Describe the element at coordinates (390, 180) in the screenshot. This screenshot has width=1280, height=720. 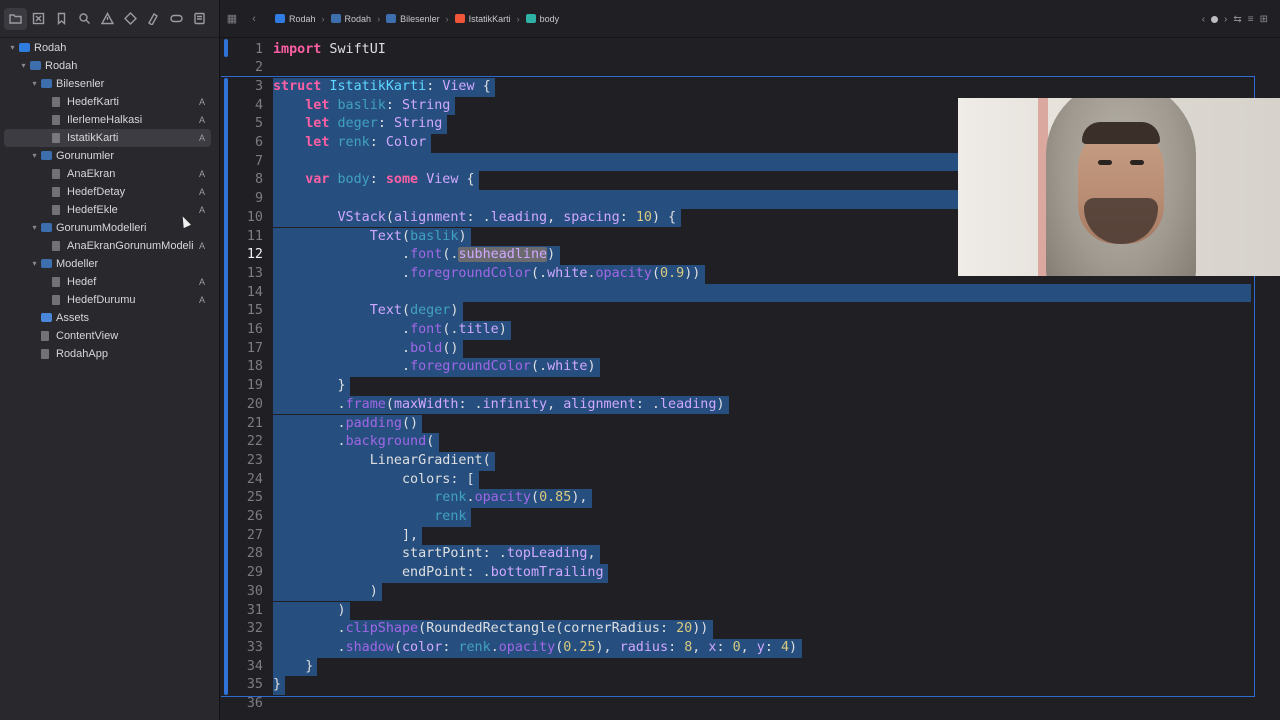
I see `code-text: var body: some View {` at that location.